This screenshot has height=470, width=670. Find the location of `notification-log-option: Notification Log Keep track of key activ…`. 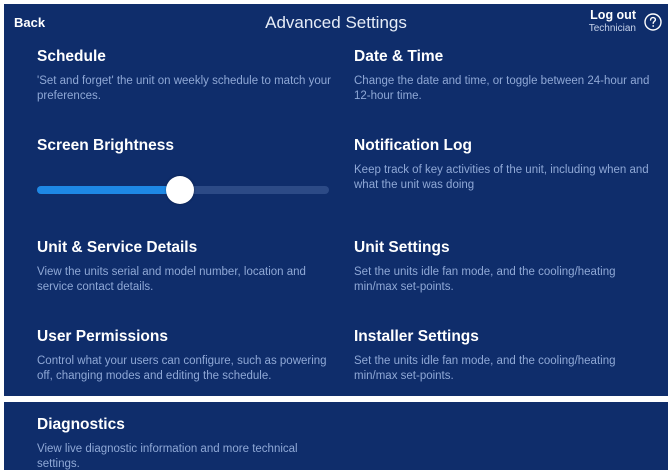

notification-log-option: Notification Log Keep track of key activ… is located at coordinates (504, 165).